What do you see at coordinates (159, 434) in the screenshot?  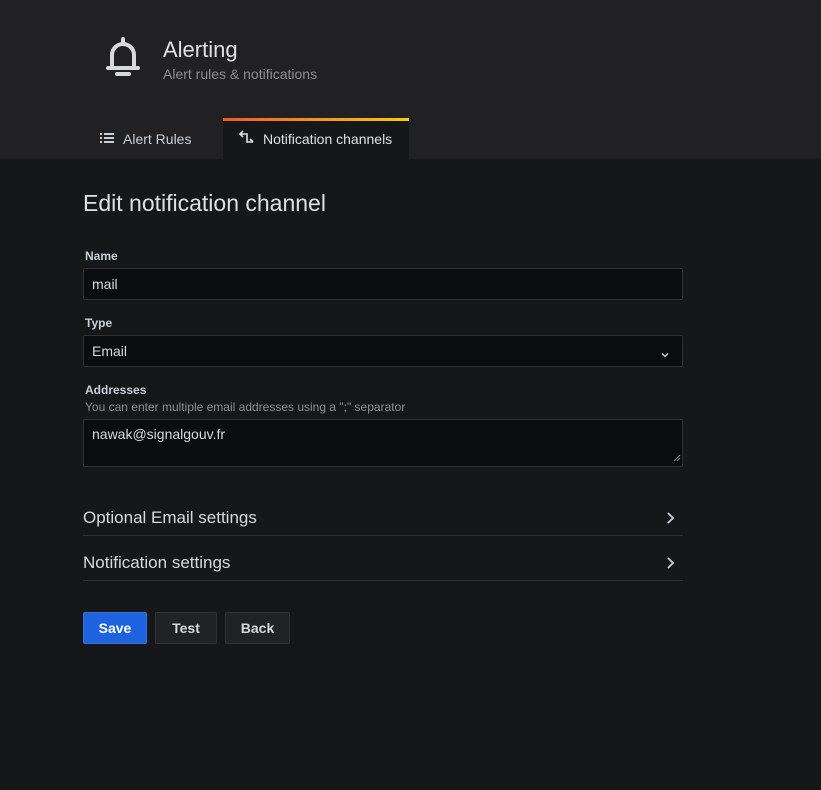 I see `addresses-value: nawak@signalgouv.fr` at bounding box center [159, 434].